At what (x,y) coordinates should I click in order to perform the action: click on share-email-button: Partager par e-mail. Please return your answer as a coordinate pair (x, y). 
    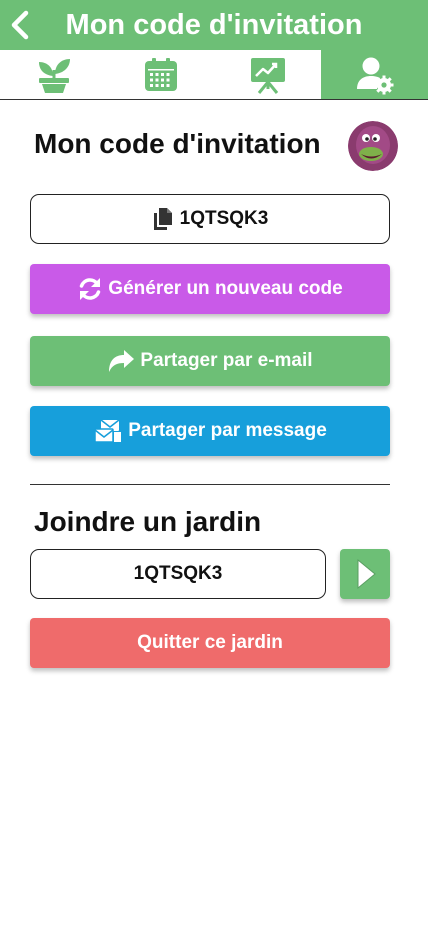
    Looking at the image, I should click on (210, 361).